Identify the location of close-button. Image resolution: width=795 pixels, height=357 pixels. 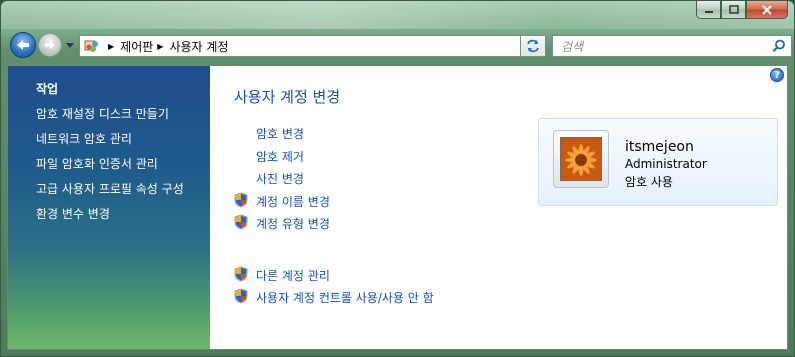
(767, 10).